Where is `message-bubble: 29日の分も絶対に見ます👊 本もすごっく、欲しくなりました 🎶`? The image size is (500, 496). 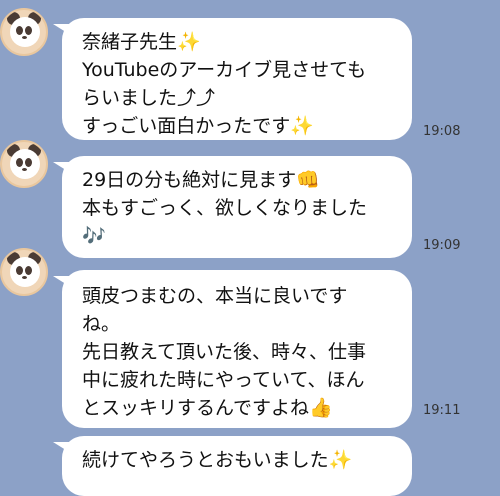 message-bubble: 29日の分も絶対に見ます👊 本もすごっく、欲しくなりました 🎶 is located at coordinates (232, 207).